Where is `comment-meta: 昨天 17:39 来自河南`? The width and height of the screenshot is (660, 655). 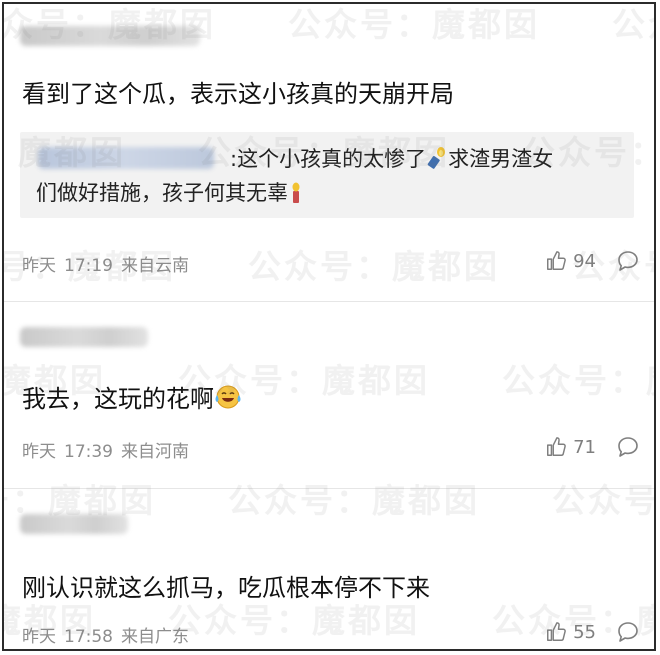
comment-meta: 昨天 17:39 来自河南 is located at coordinates (105, 449).